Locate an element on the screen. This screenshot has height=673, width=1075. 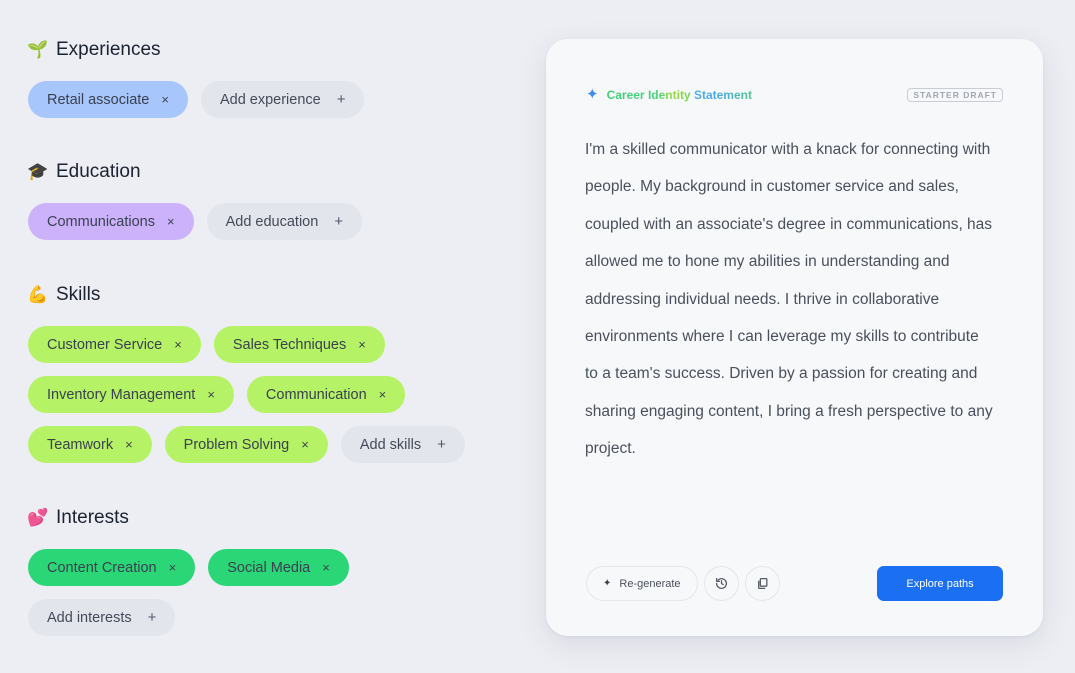
chip-label: Content Creation is located at coordinates (102, 567).